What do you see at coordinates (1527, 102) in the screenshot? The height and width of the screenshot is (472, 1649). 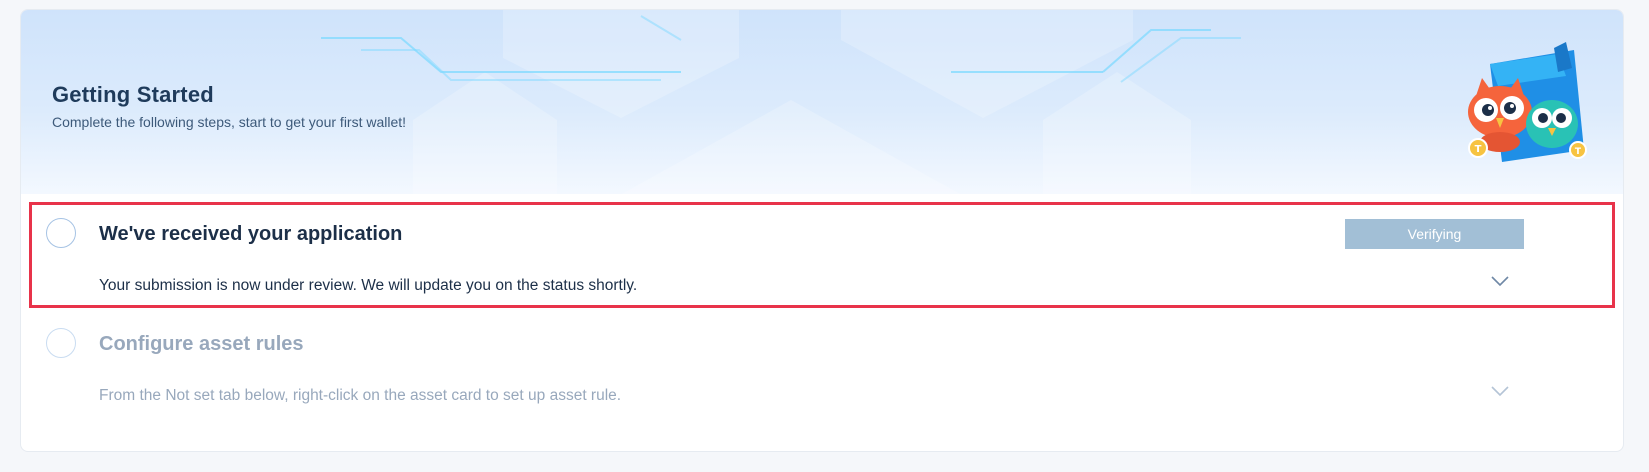 I see `owl-wallet-mascot-icon: T T` at bounding box center [1527, 102].